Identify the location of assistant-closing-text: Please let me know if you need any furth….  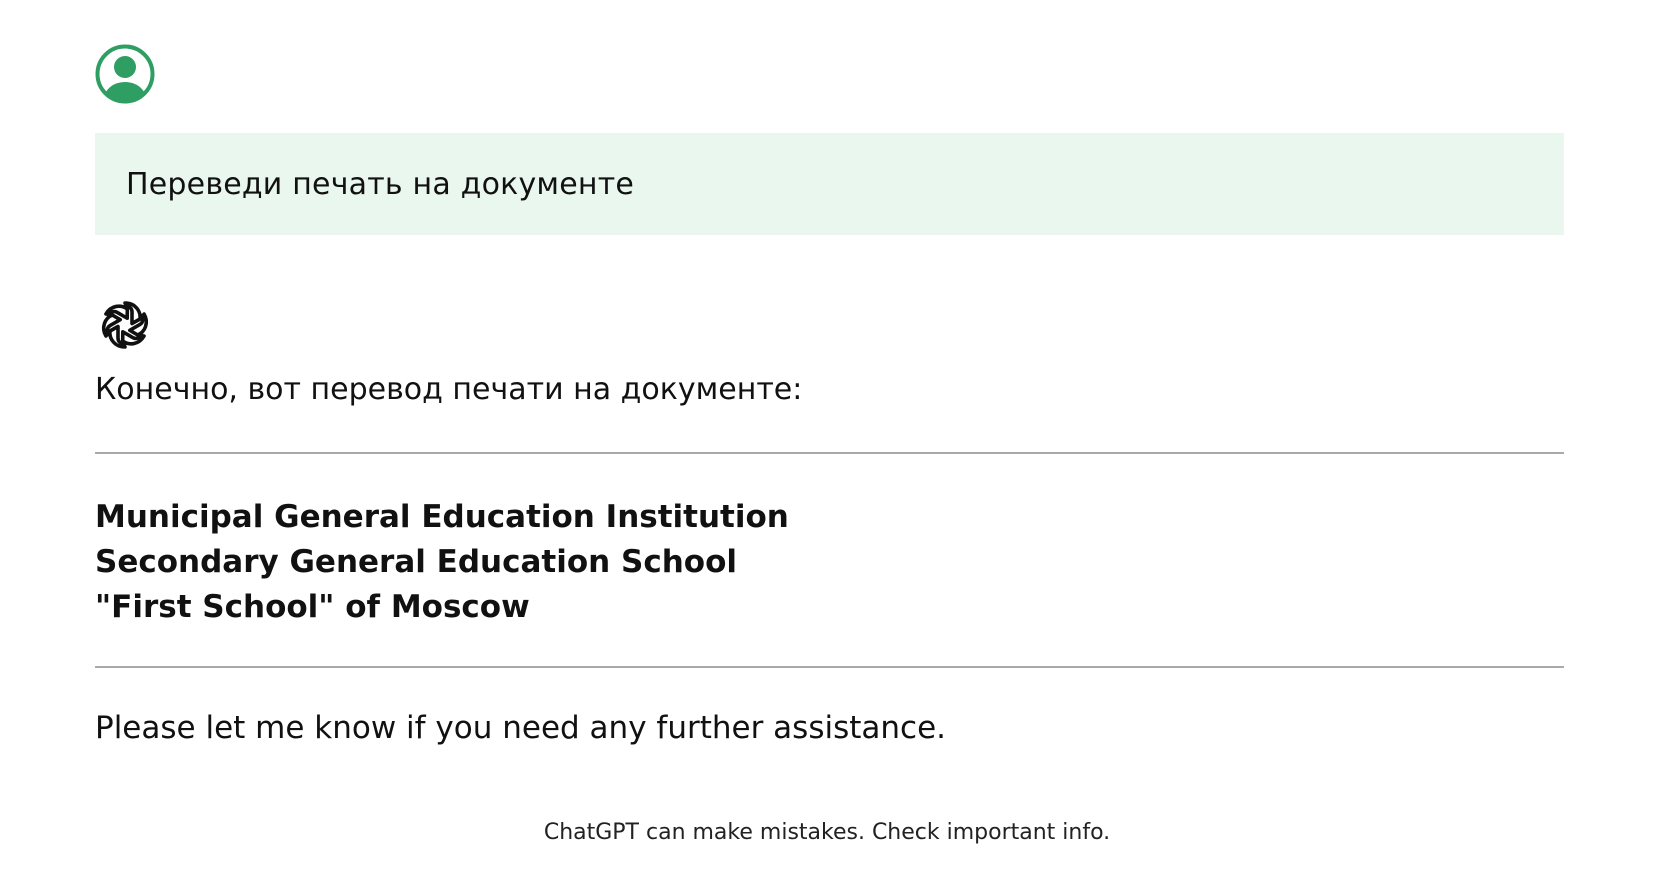
(521, 728).